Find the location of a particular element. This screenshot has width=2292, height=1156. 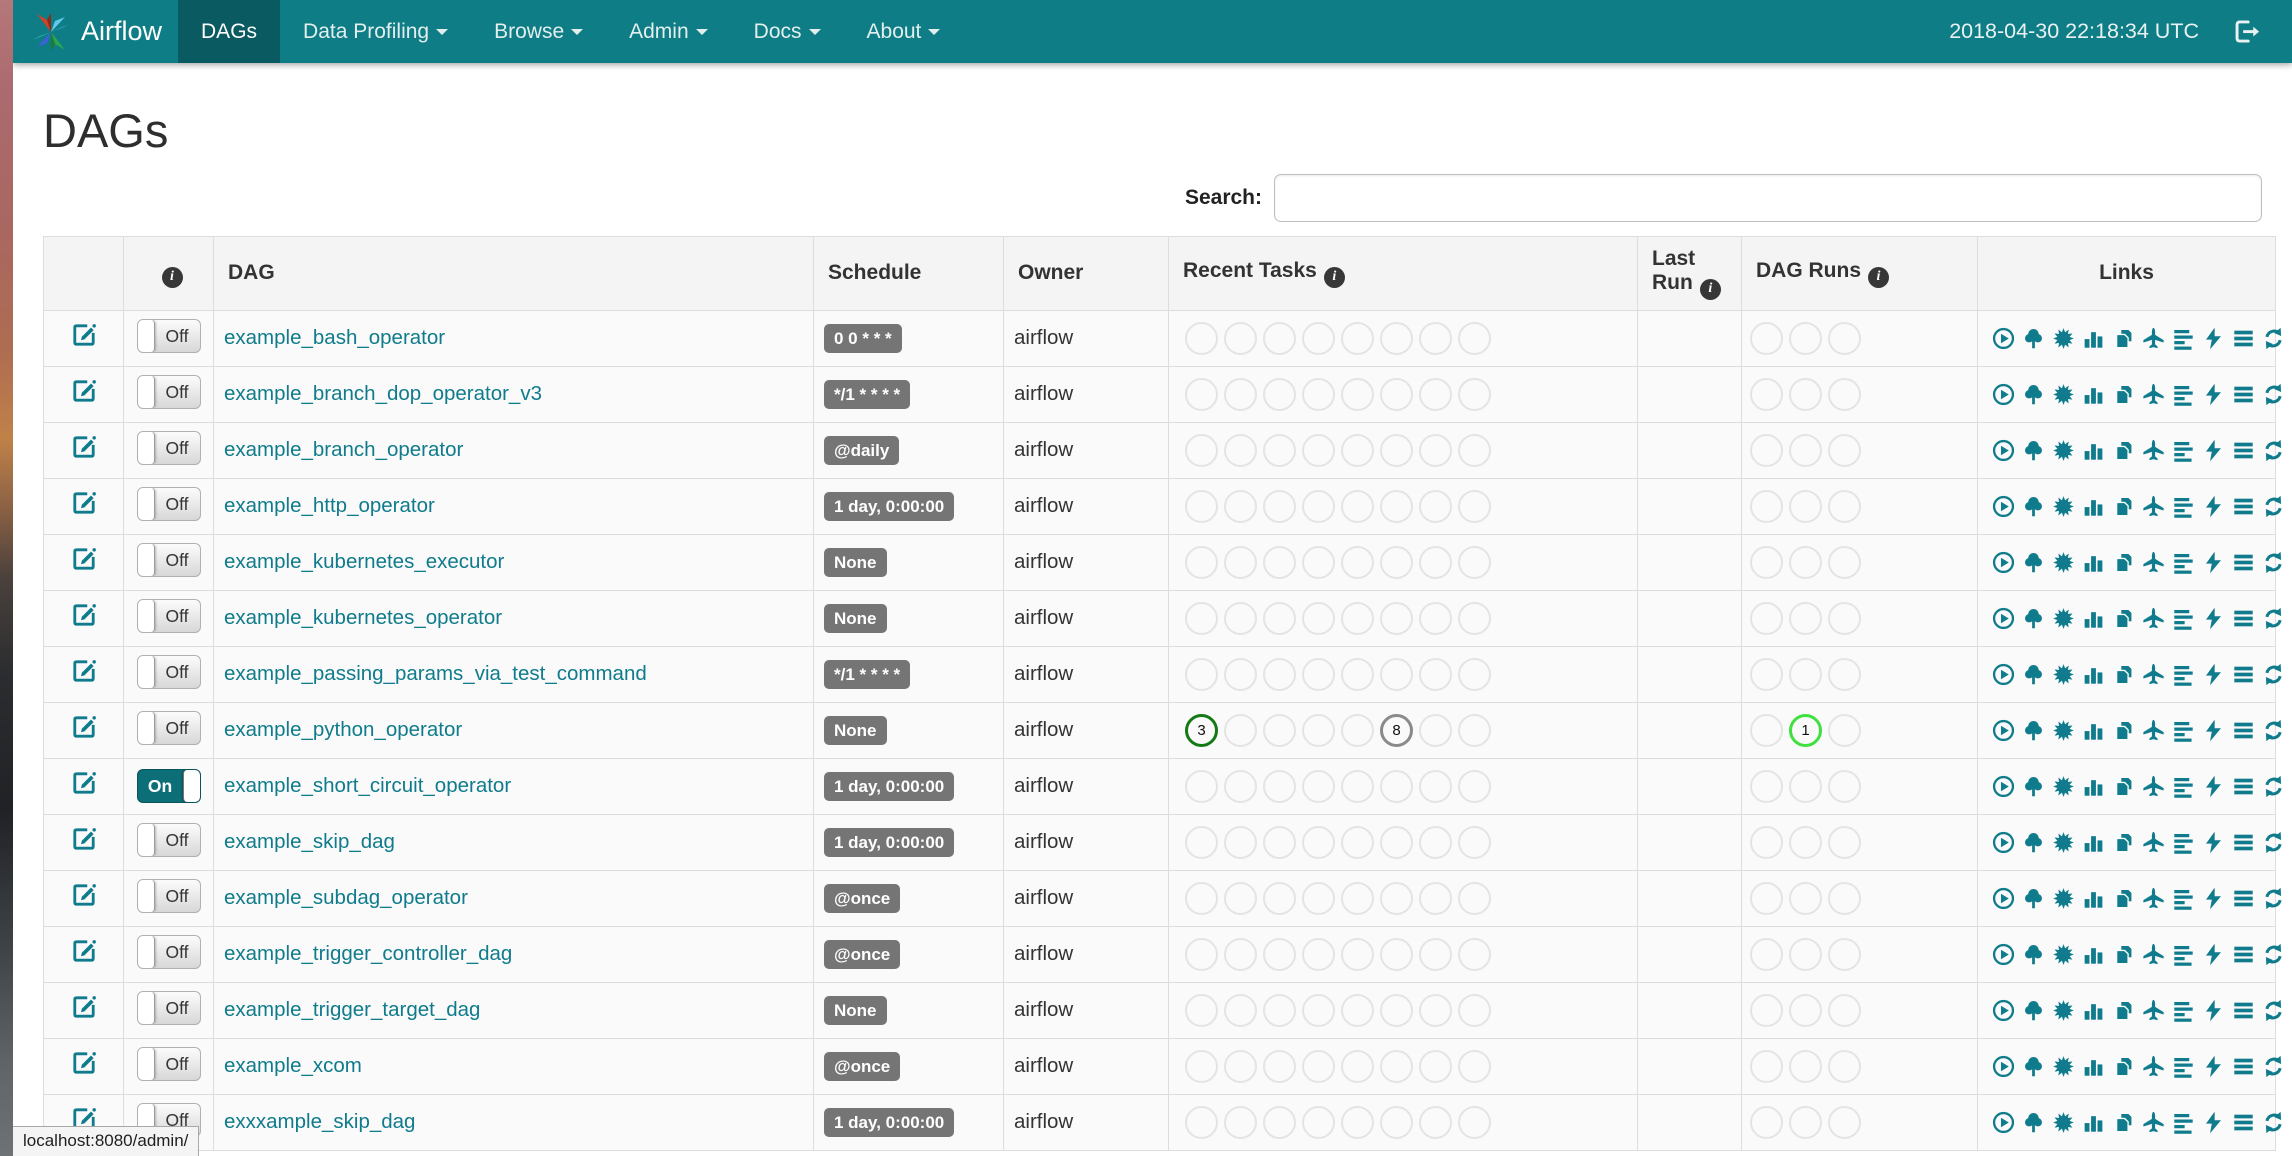

gantt-icon is located at coordinates (2183, 1122).